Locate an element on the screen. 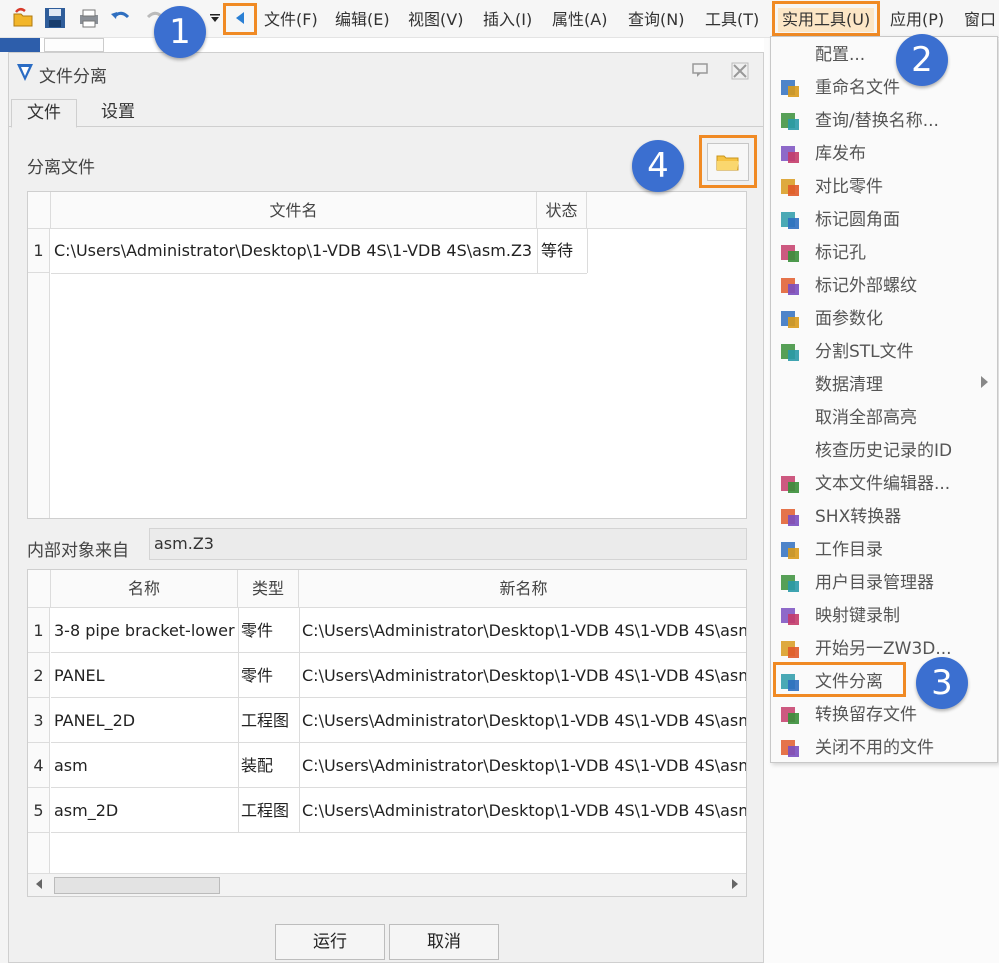 The image size is (999, 963). header-name: 名称 is located at coordinates (144, 589).